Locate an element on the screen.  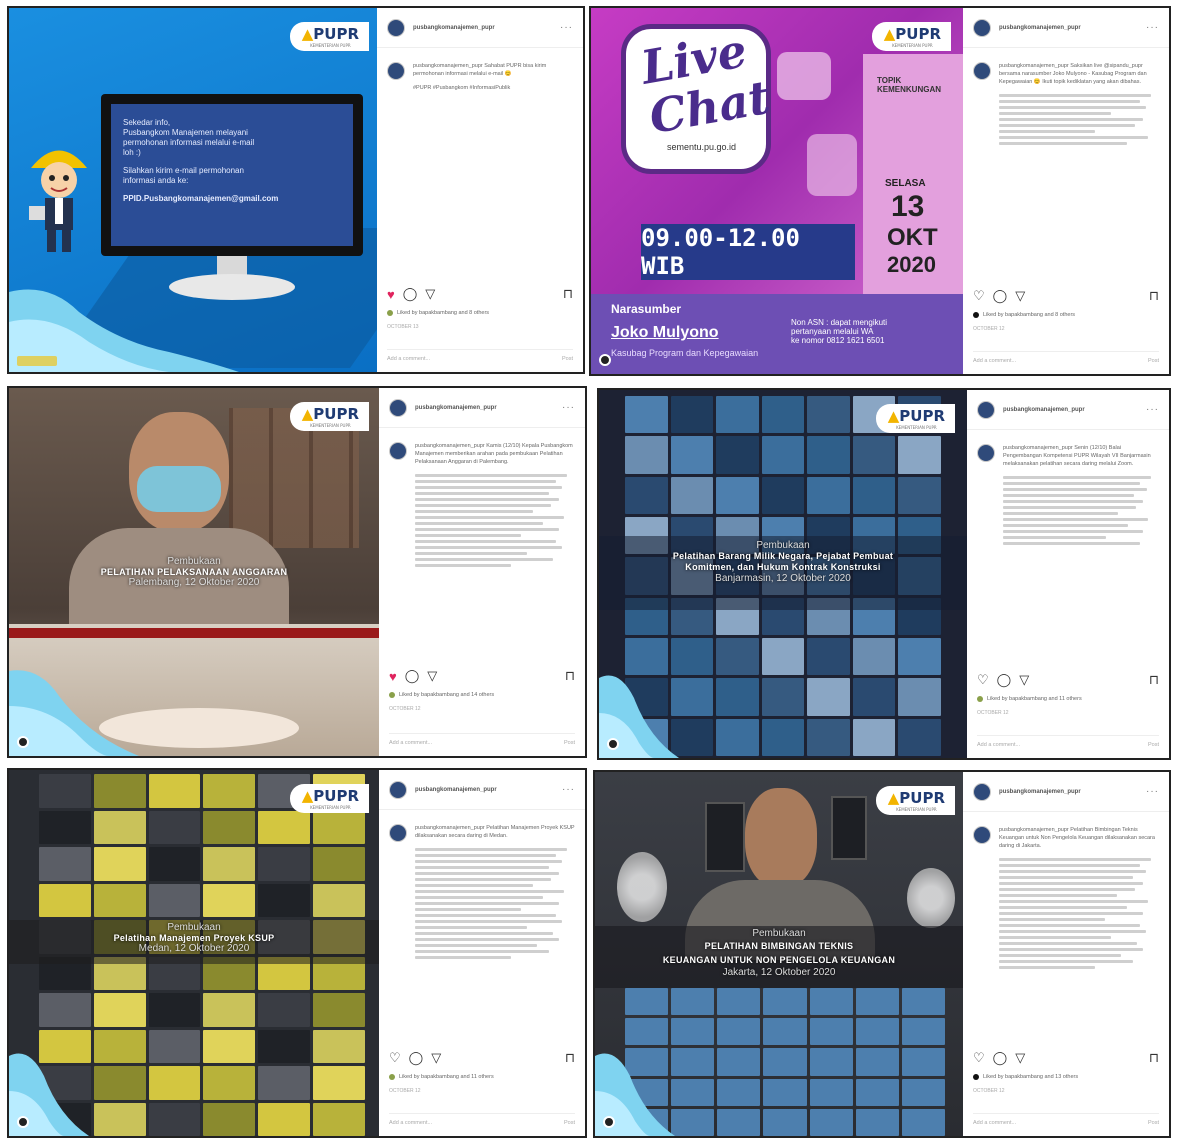
date-month: OKT is located at coordinates (912, 237).